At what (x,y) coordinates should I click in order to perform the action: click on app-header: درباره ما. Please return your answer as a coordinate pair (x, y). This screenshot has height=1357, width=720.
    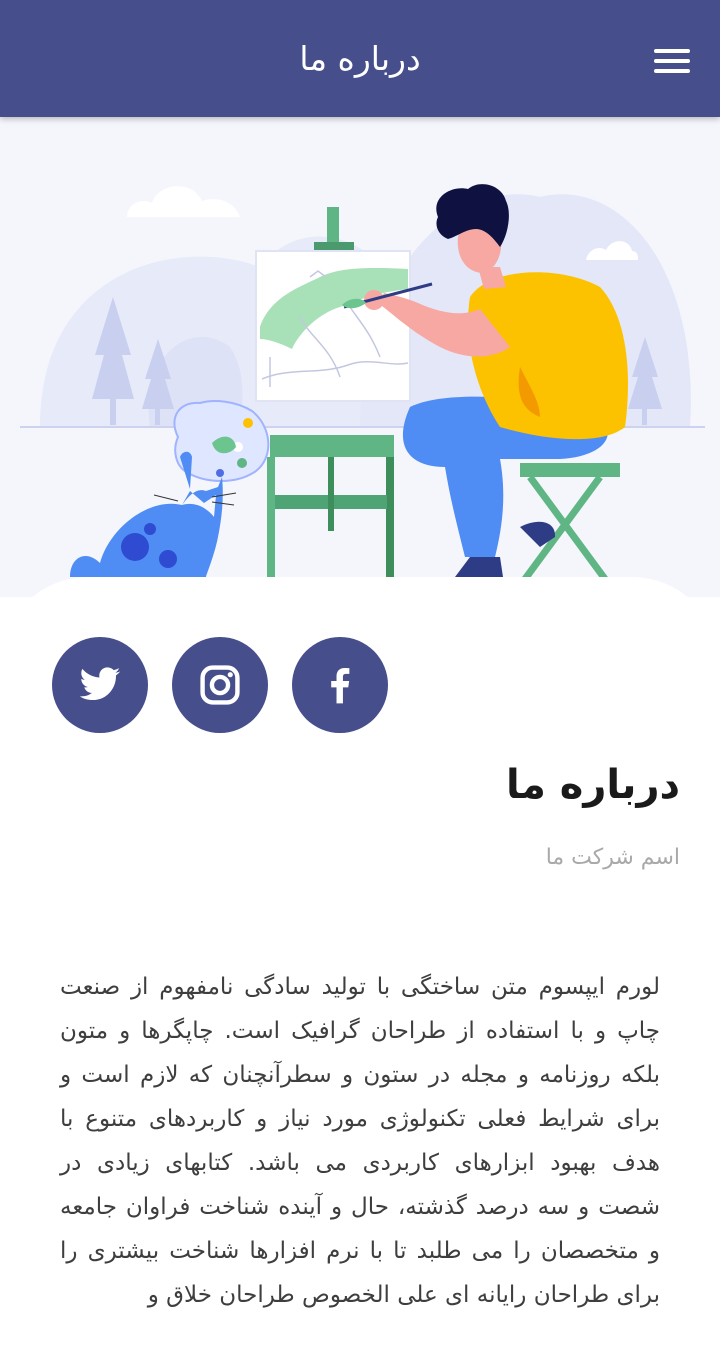
    Looking at the image, I should click on (360, 58).